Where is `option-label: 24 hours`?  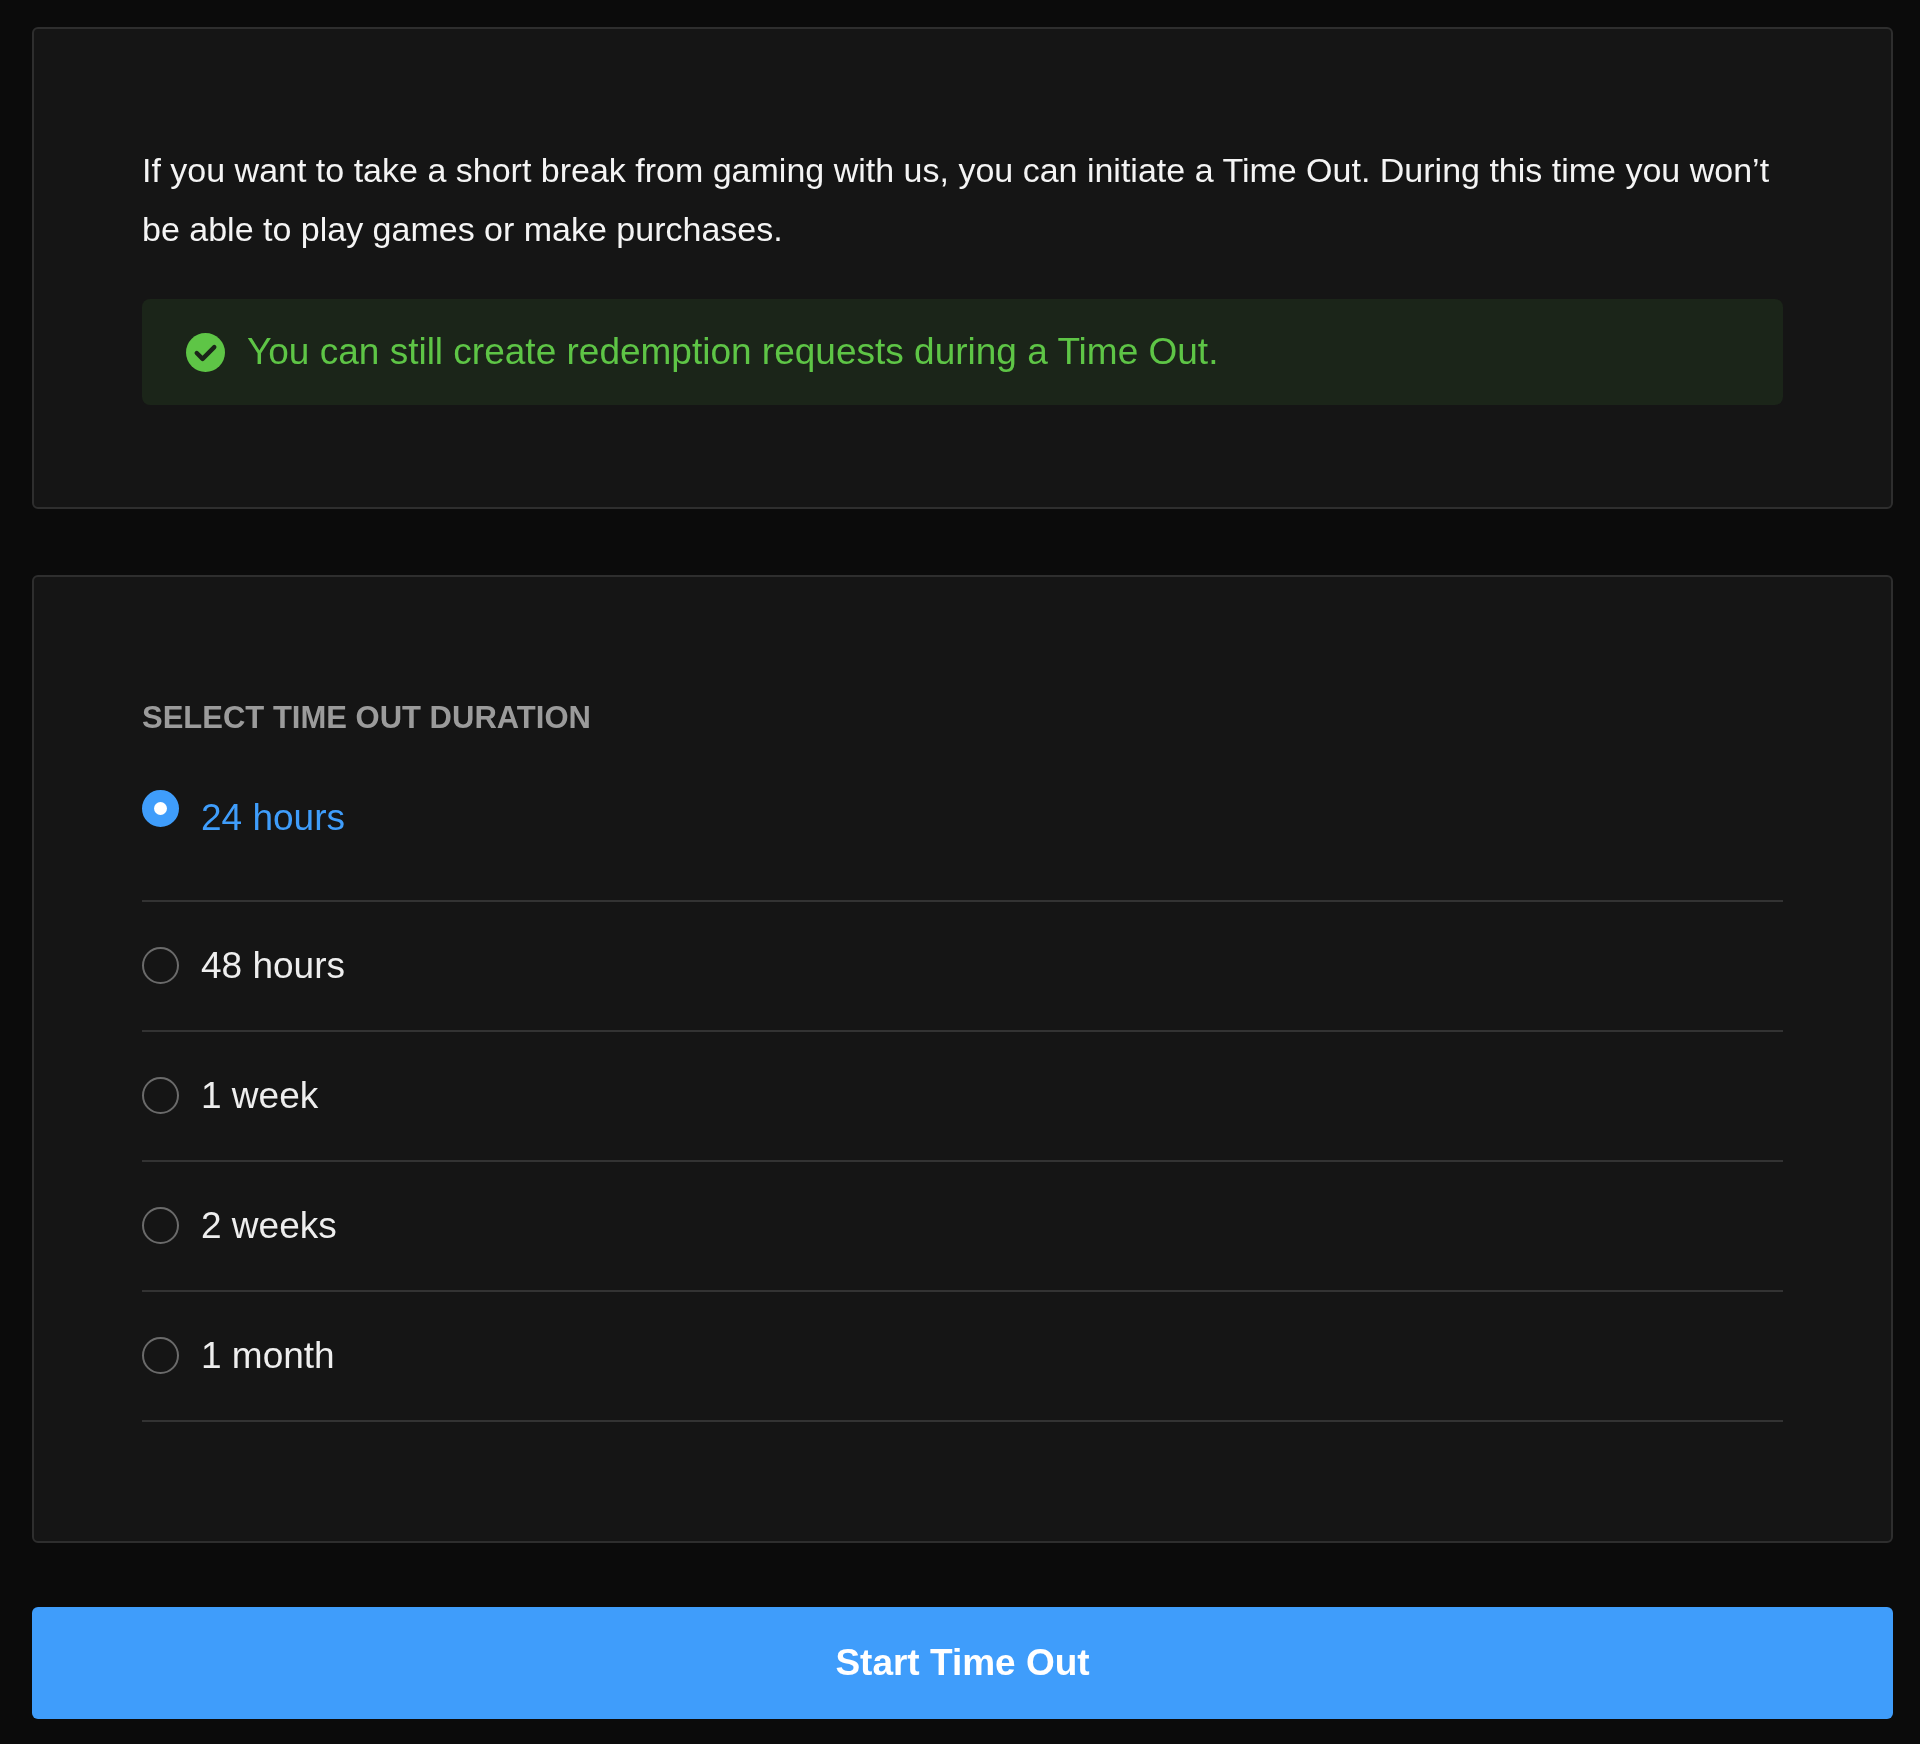
option-label: 24 hours is located at coordinates (273, 817).